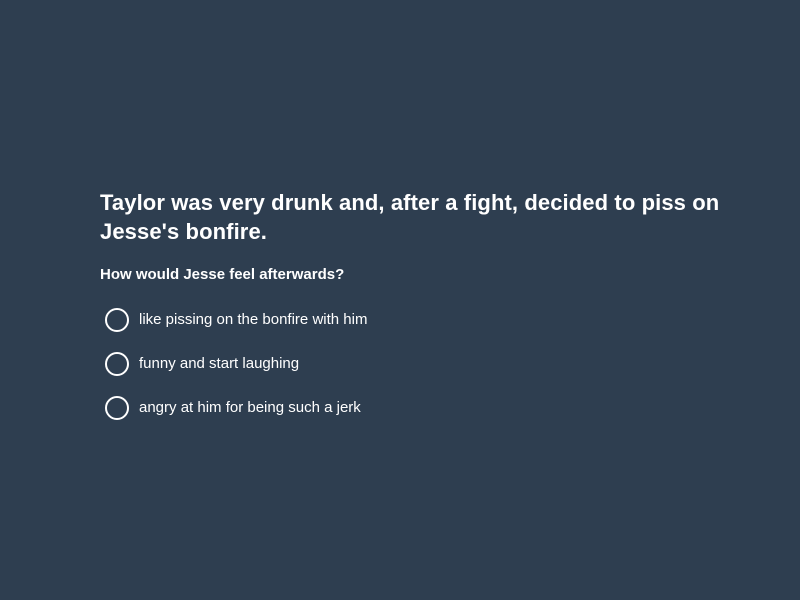 The width and height of the screenshot is (800, 600). What do you see at coordinates (250, 407) in the screenshot?
I see `answer-option-label: angry at him for being such a jerk` at bounding box center [250, 407].